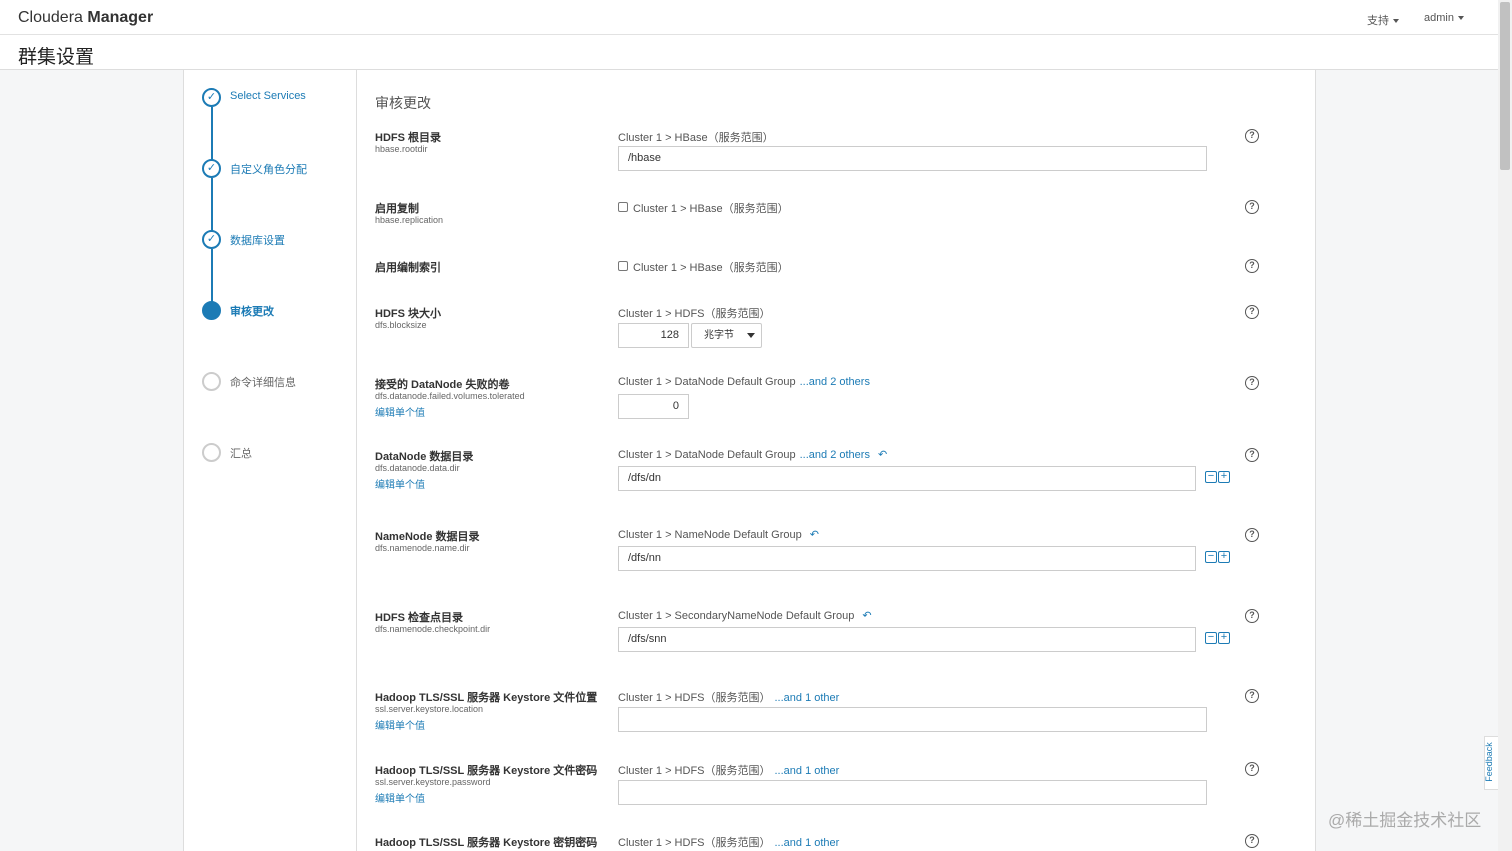  I want to click on watermark: @稀土掘金技术社区, so click(1405, 820).